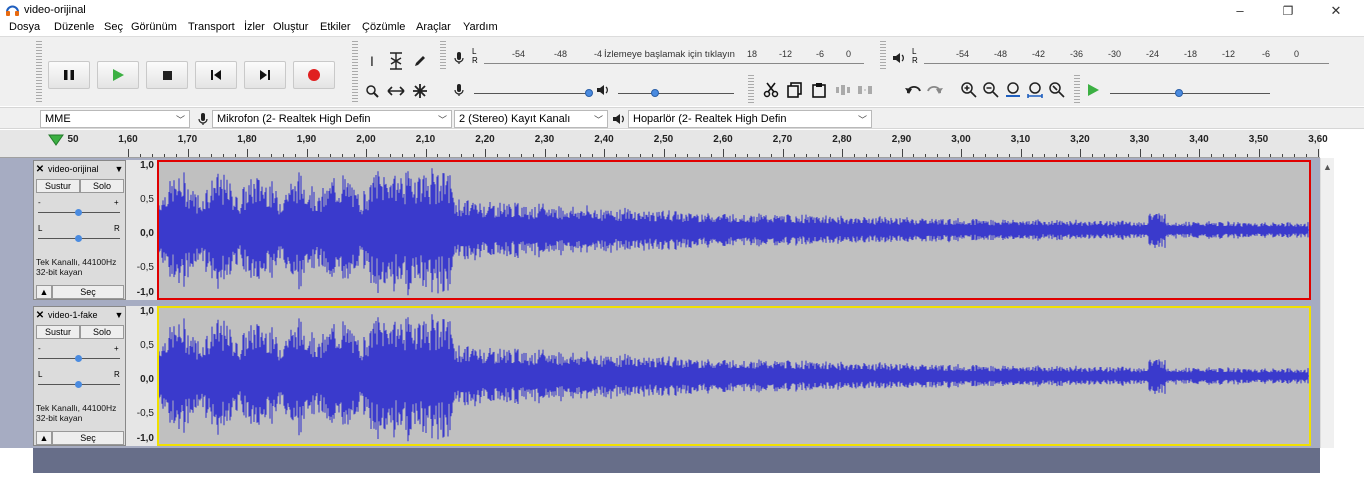 The width and height of the screenshot is (1364, 495). I want to click on vertical-scrollbar: ▲, so click(1327, 303).